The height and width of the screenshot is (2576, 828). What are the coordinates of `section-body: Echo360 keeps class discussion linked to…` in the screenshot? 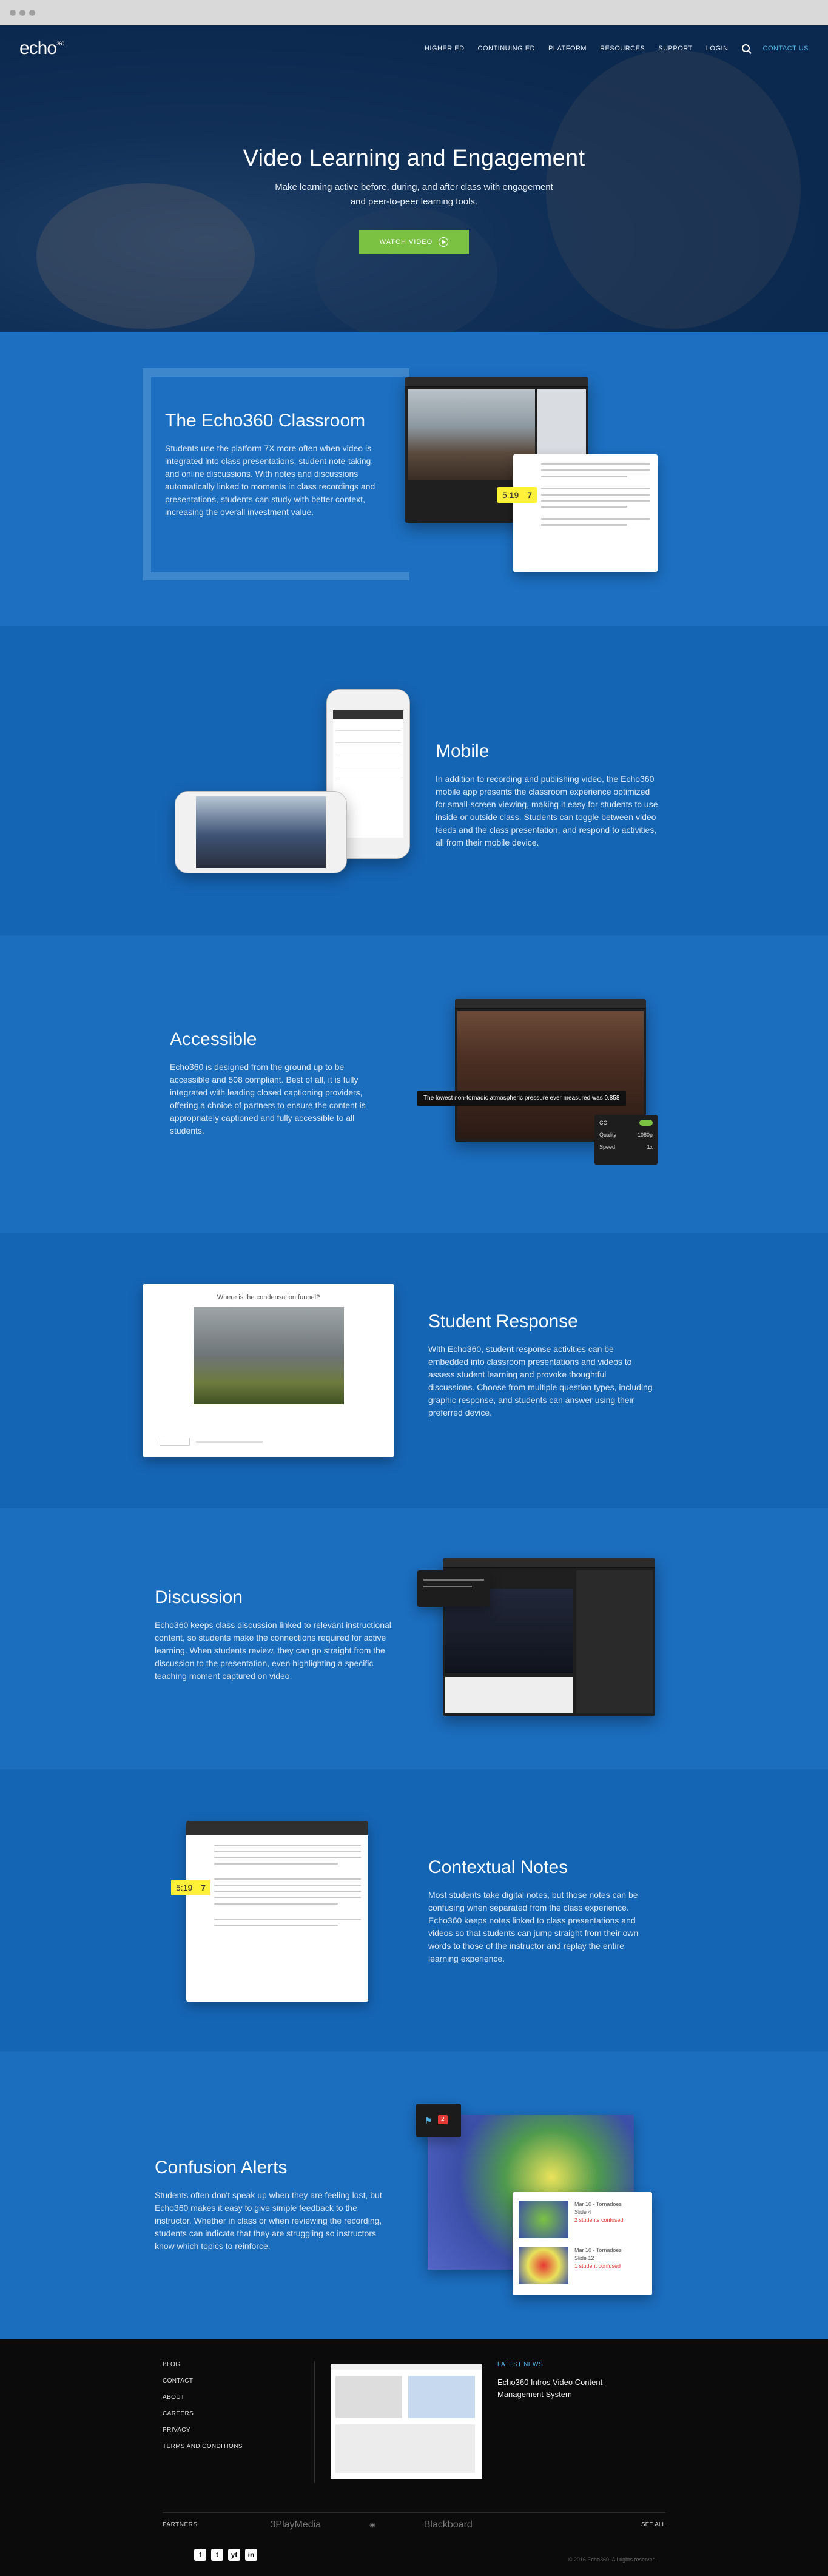 It's located at (273, 1650).